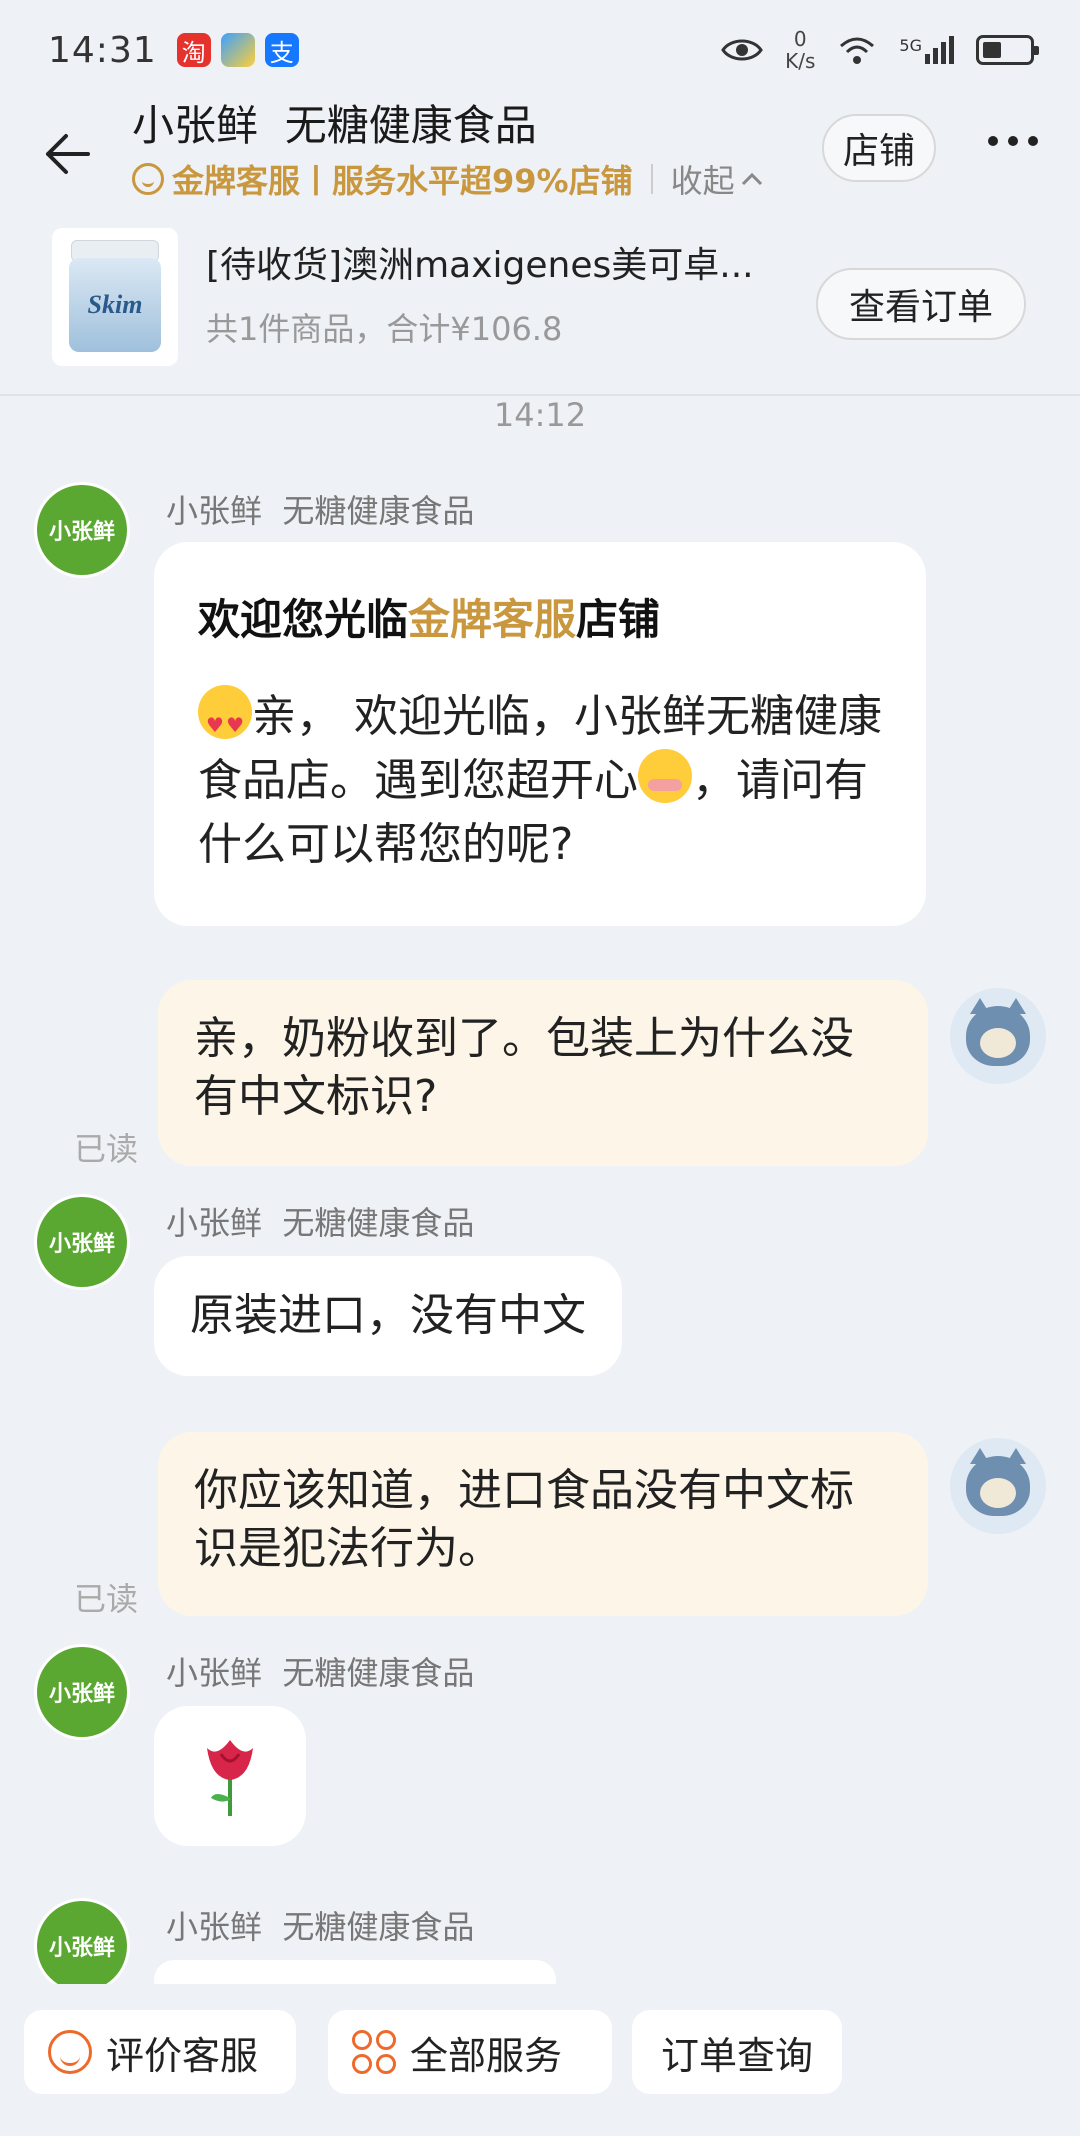 The height and width of the screenshot is (2136, 1080). Describe the element at coordinates (182, 2055) in the screenshot. I see `rate-service-label: 评价客服` at that location.